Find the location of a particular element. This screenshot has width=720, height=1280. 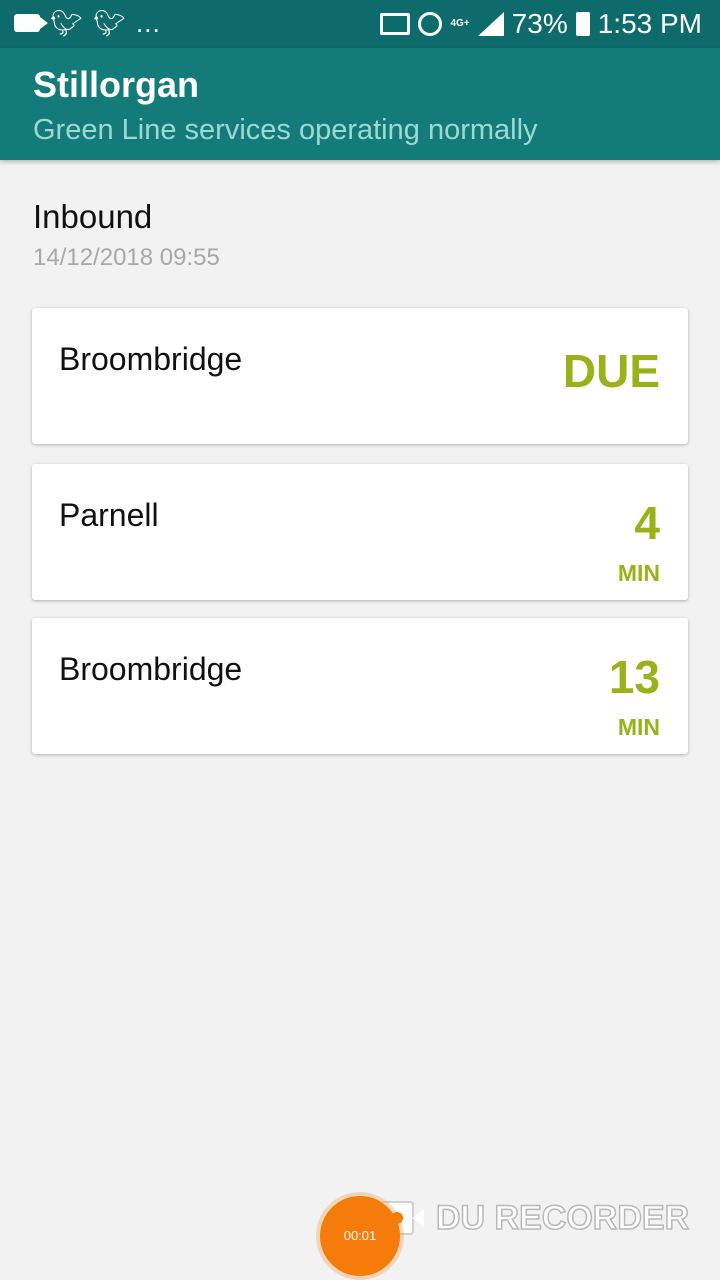

alarm-icon is located at coordinates (430, 24).